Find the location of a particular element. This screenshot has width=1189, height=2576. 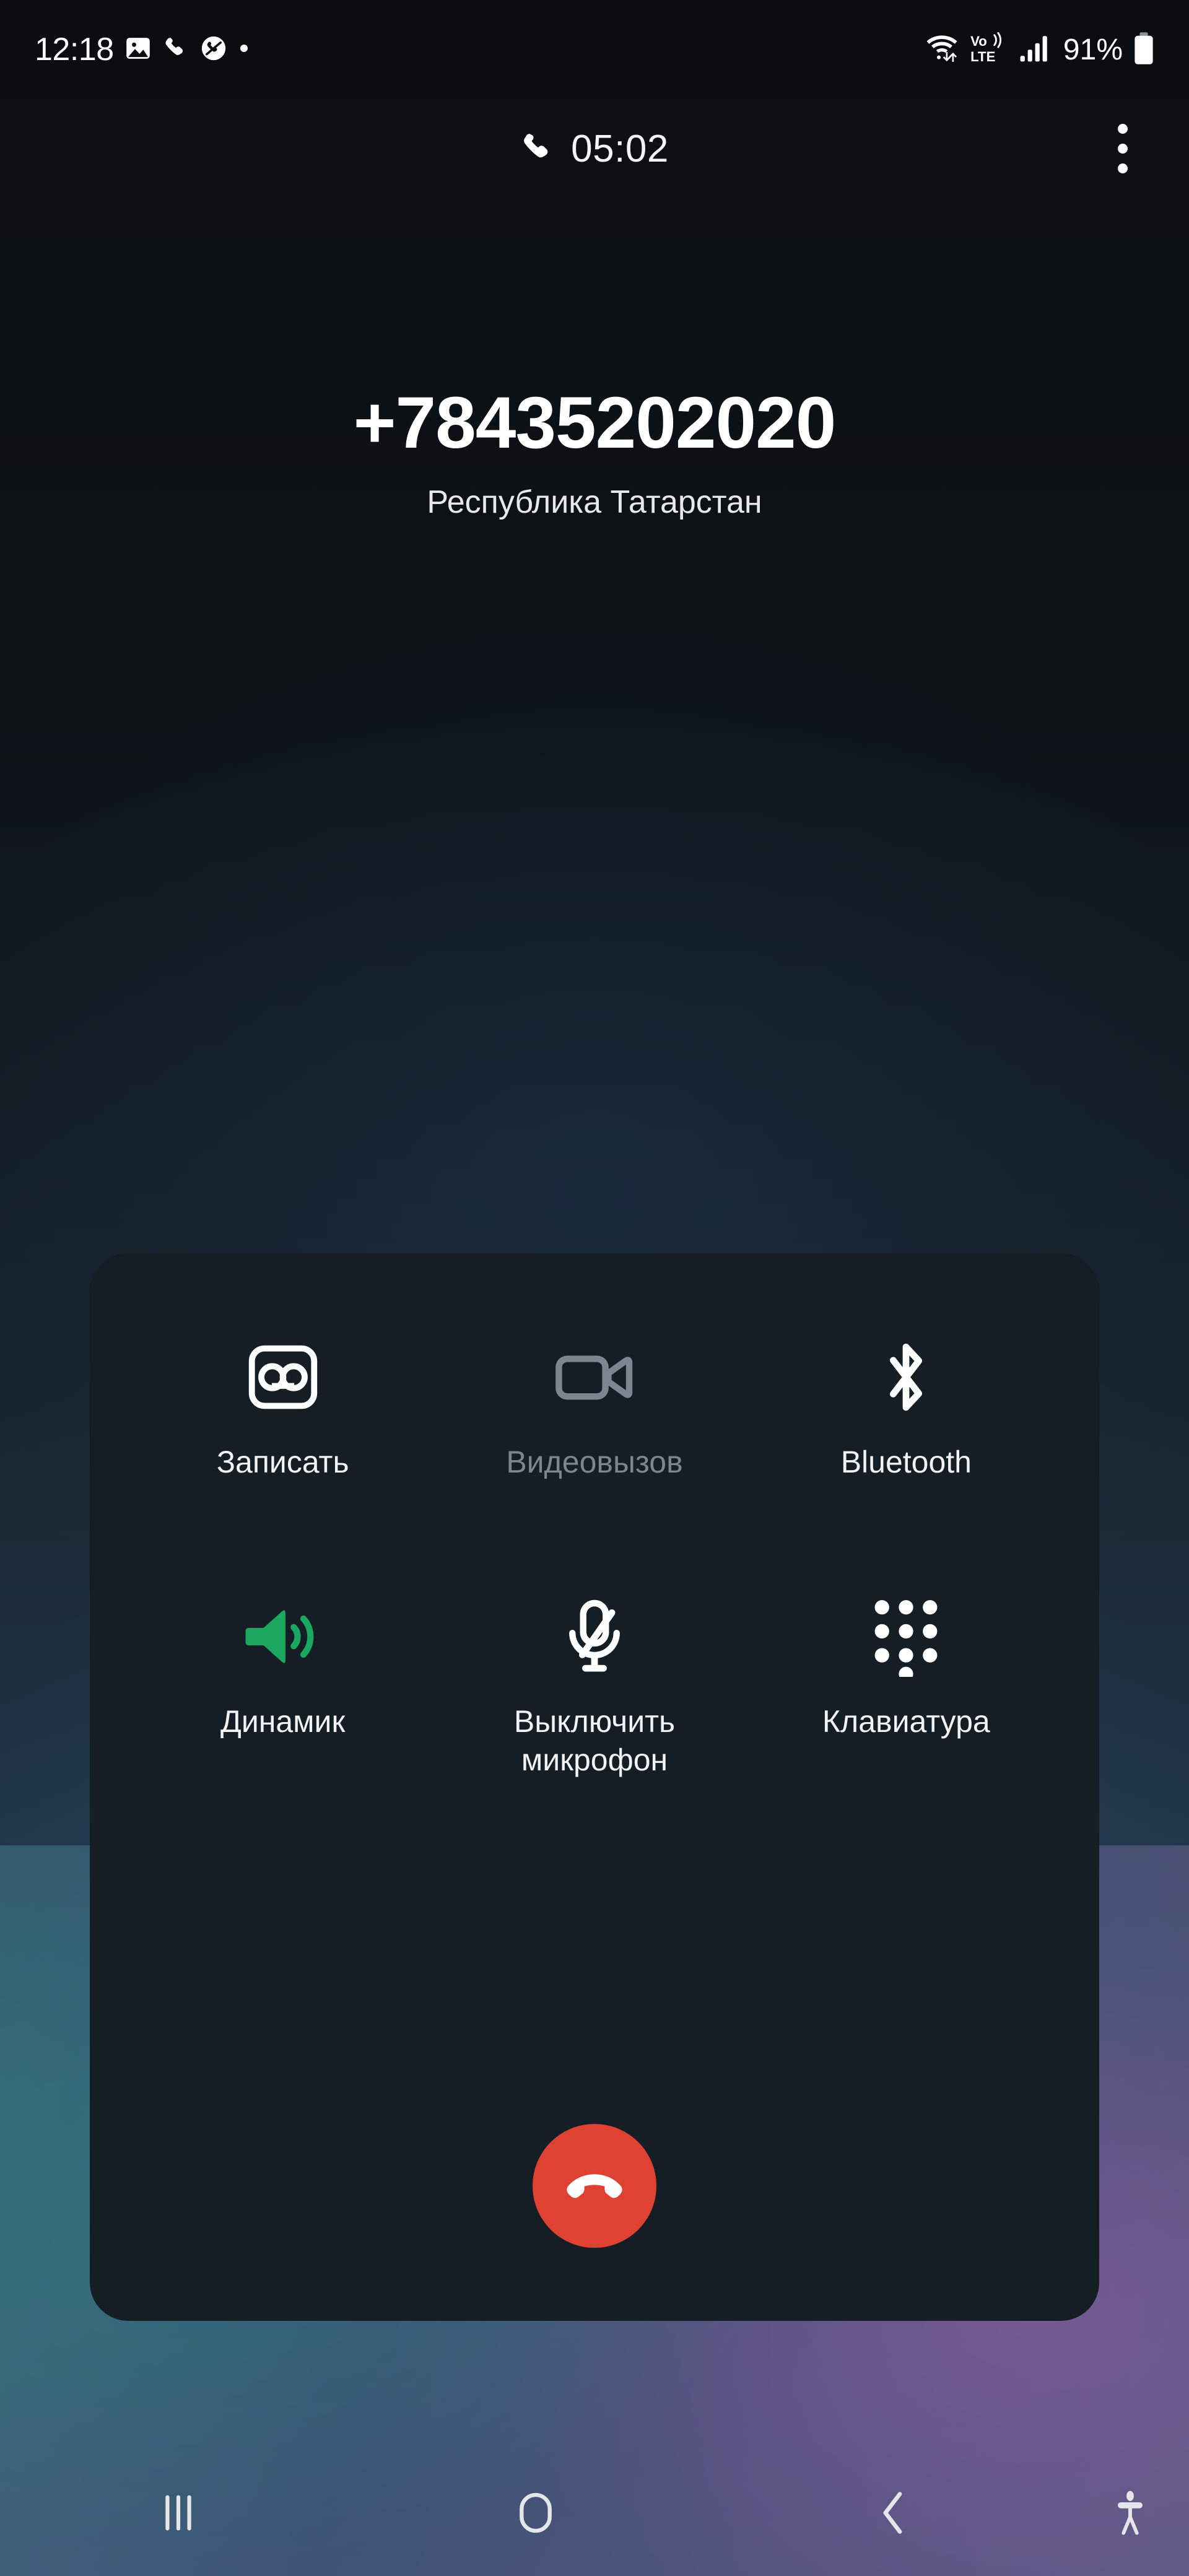

status-bar-clock: 12:18 is located at coordinates (74, 49).